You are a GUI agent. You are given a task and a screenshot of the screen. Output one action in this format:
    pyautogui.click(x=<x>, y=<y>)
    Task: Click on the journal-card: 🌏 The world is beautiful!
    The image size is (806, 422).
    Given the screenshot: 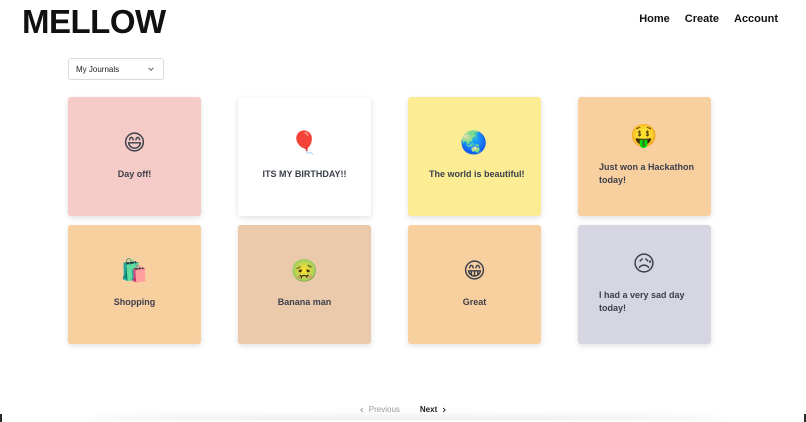 What is the action you would take?
    pyautogui.click(x=474, y=156)
    